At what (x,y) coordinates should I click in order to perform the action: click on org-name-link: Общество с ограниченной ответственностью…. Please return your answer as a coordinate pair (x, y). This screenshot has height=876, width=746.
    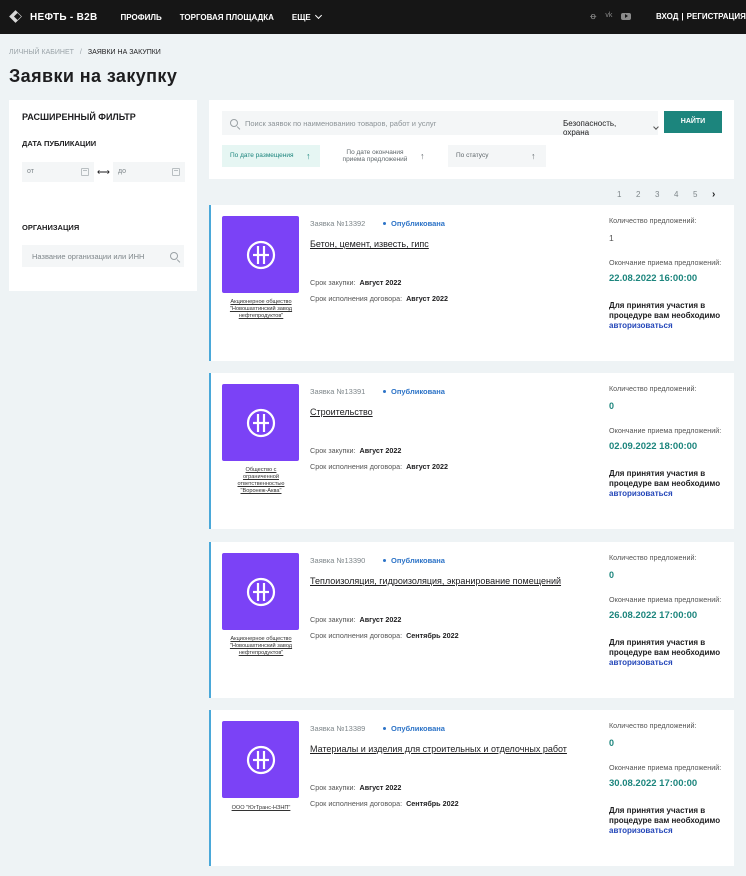
    Looking at the image, I should click on (261, 481).